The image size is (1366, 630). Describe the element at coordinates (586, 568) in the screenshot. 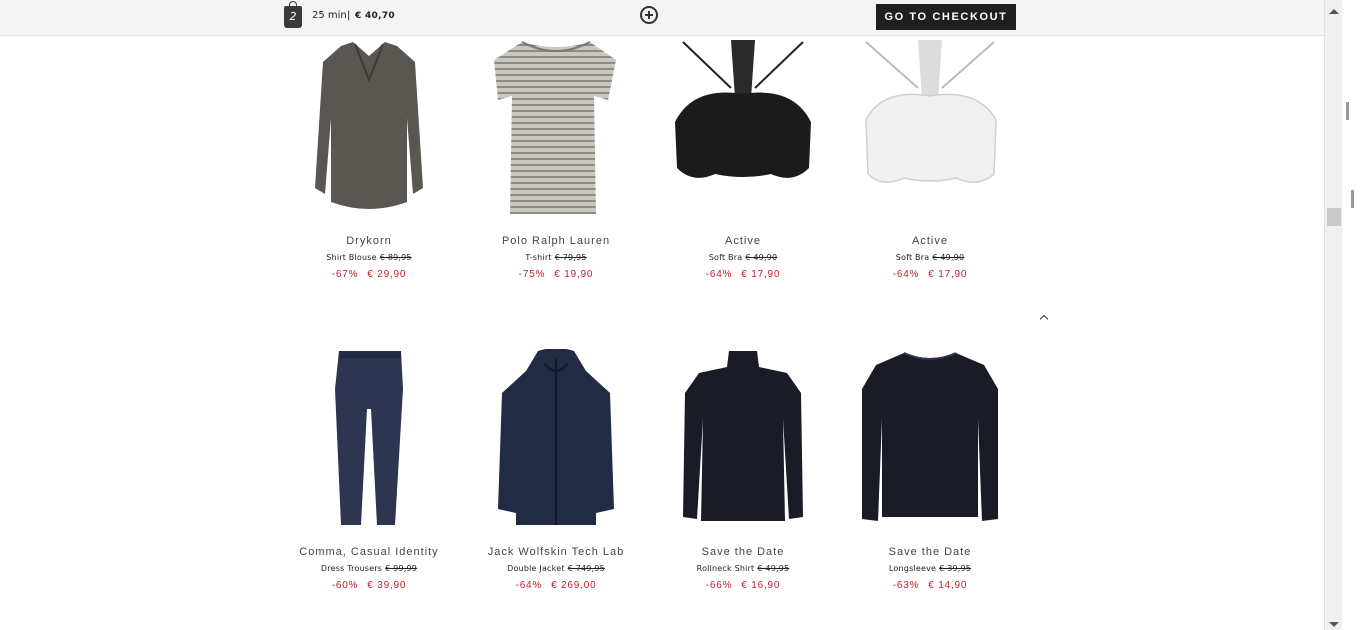

I see `old-price: € 749,95` at that location.